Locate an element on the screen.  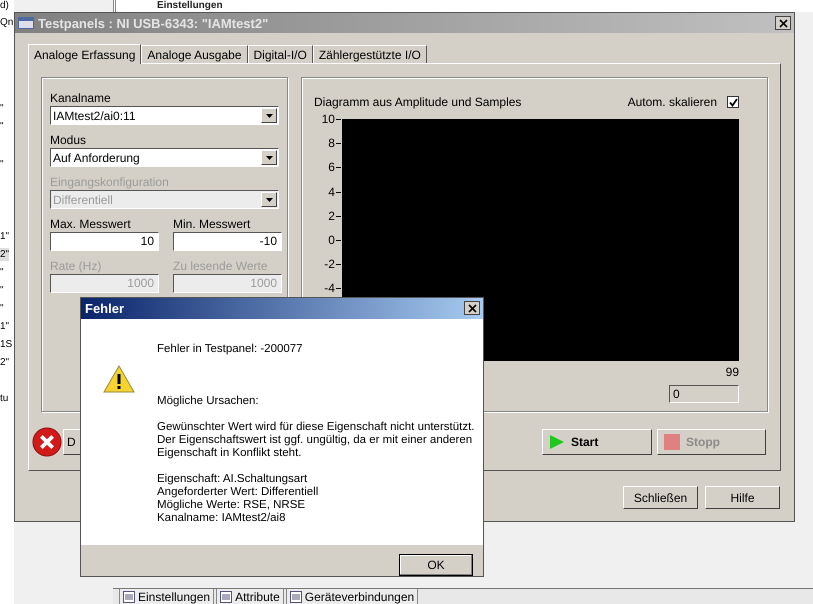
number-field: -10 is located at coordinates (227, 241).